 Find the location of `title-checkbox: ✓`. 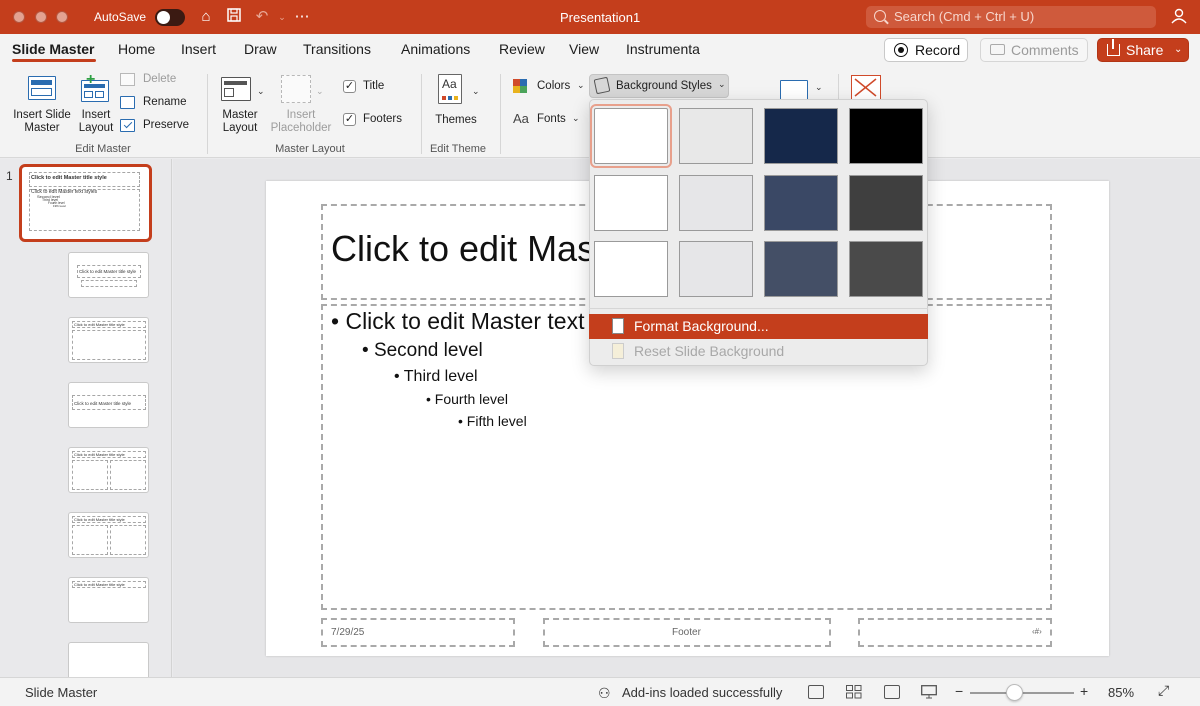

title-checkbox: ✓ is located at coordinates (349, 86).